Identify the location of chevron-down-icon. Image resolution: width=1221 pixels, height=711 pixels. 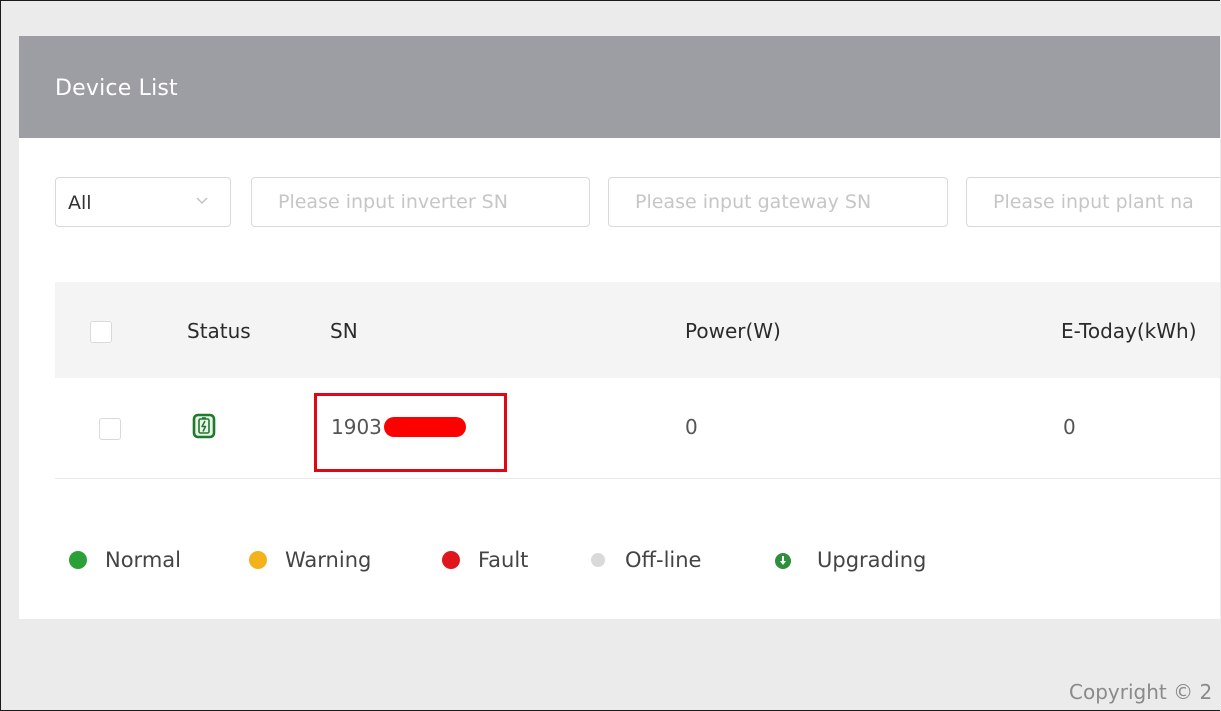
(202, 200).